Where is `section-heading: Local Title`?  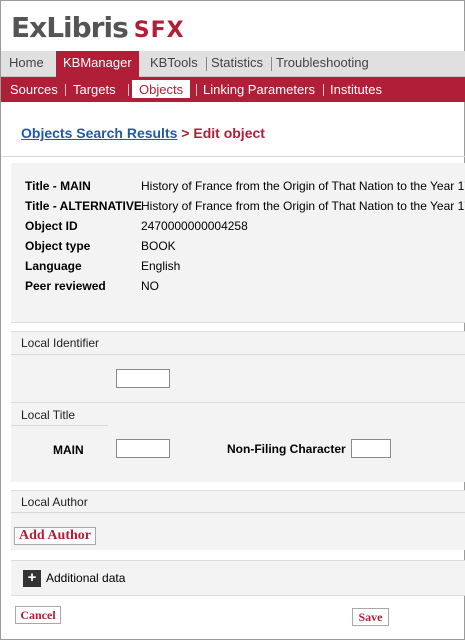 section-heading: Local Title is located at coordinates (48, 415).